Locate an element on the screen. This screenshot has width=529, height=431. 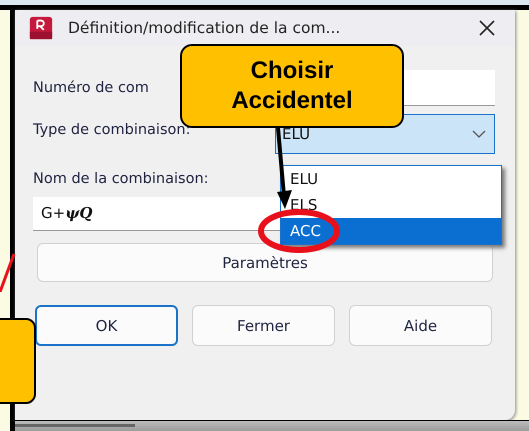
field-label: Numéro de com is located at coordinates (91, 88).